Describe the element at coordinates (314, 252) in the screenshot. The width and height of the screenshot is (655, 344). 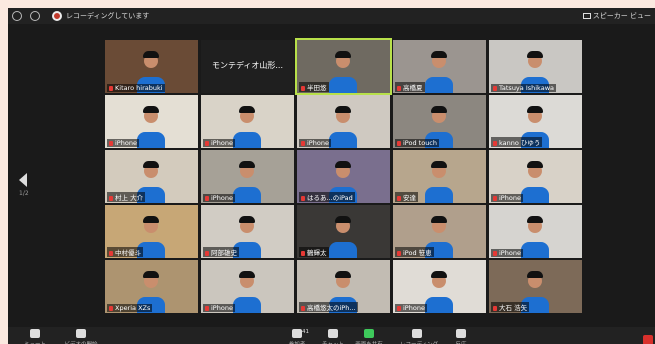
I see `participant-name: 鶴輝太` at that location.